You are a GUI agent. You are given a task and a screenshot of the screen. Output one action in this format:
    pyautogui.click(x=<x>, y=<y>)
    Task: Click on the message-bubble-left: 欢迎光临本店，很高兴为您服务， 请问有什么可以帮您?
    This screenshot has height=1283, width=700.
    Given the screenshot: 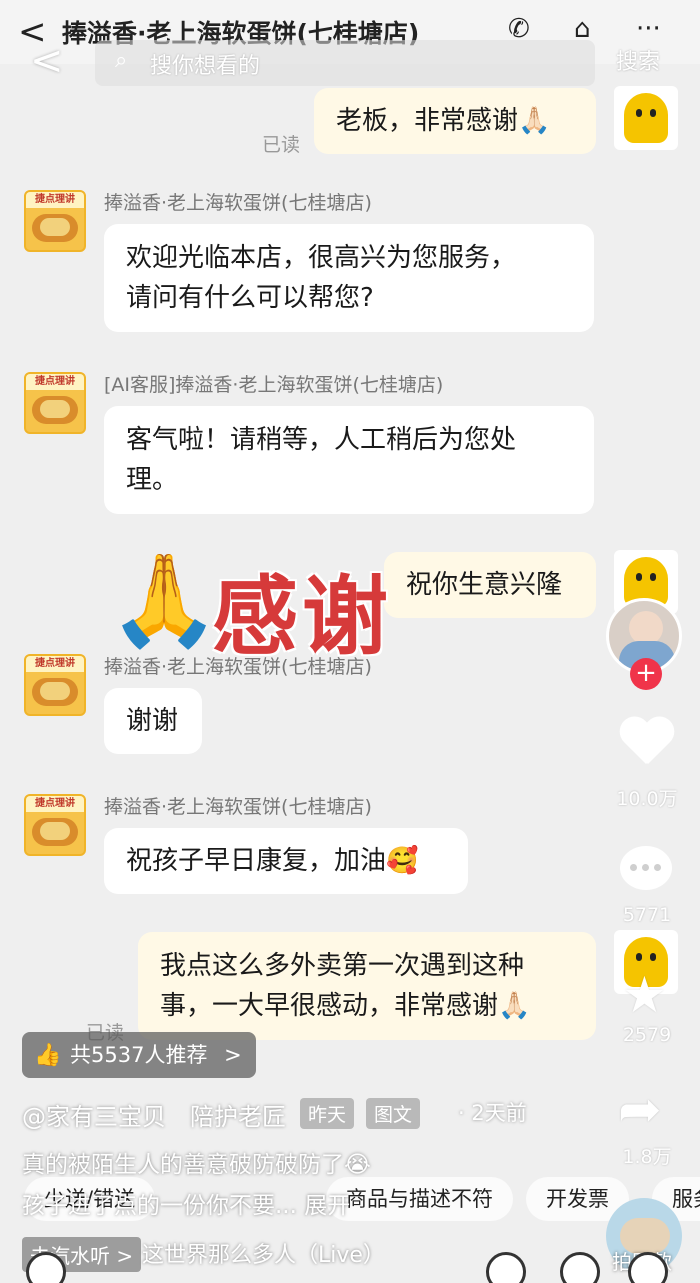 What is the action you would take?
    pyautogui.click(x=349, y=278)
    